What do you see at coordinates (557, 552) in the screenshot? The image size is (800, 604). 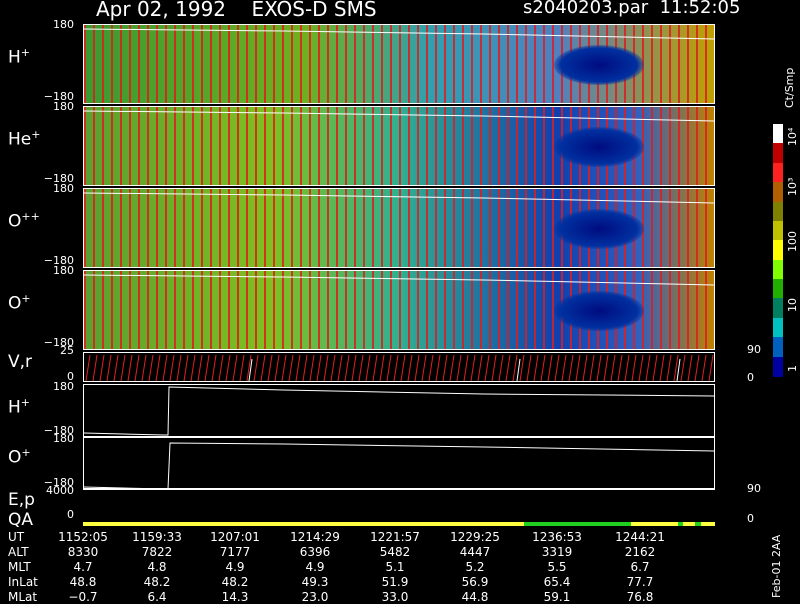 I see `info-cell: 3319` at bounding box center [557, 552].